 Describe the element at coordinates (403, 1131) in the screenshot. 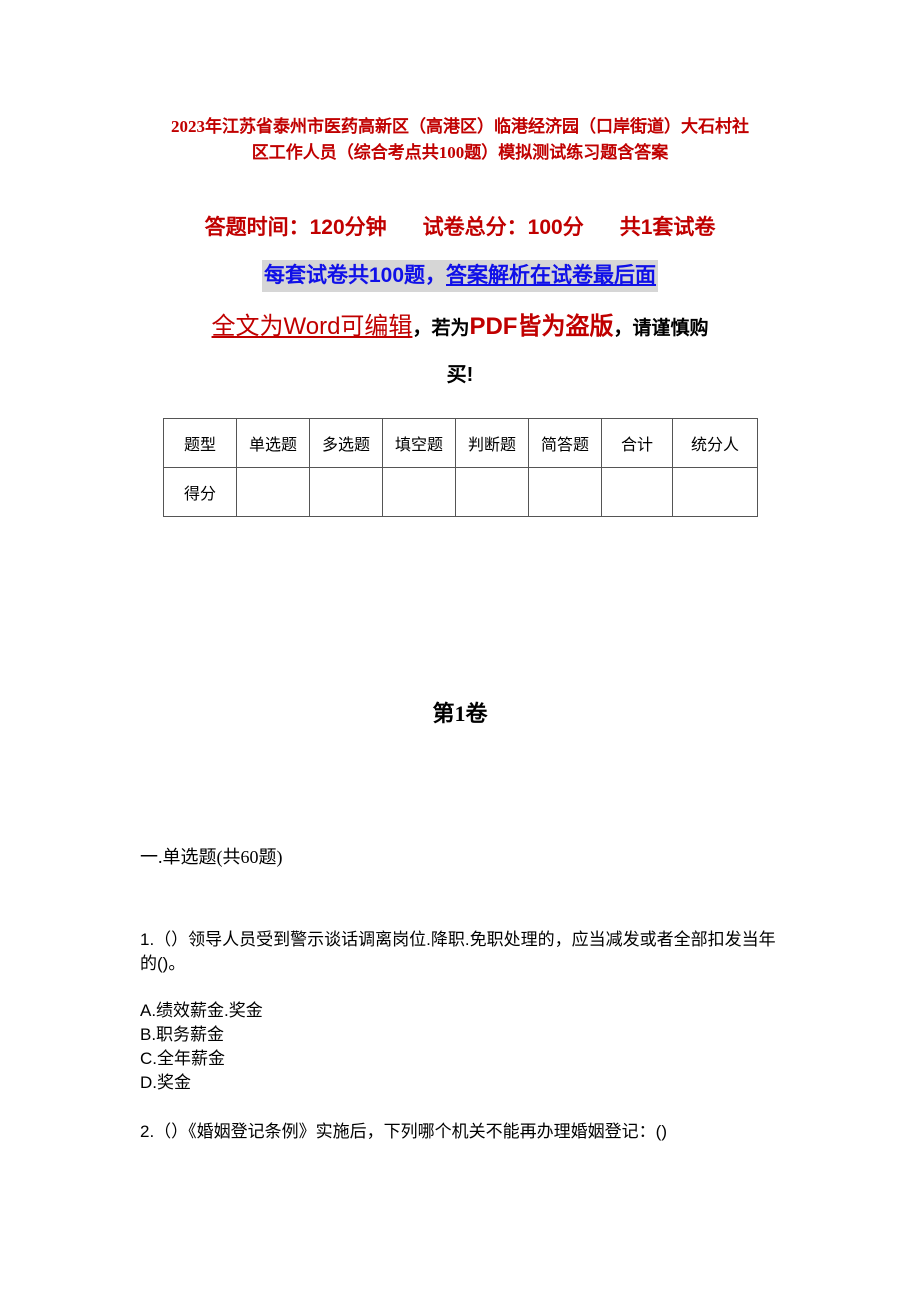

I see `question-2-text: 2.（）《婚姻登记条例》实施后，下列哪个机关不能再办理婚姻登记：()` at that location.